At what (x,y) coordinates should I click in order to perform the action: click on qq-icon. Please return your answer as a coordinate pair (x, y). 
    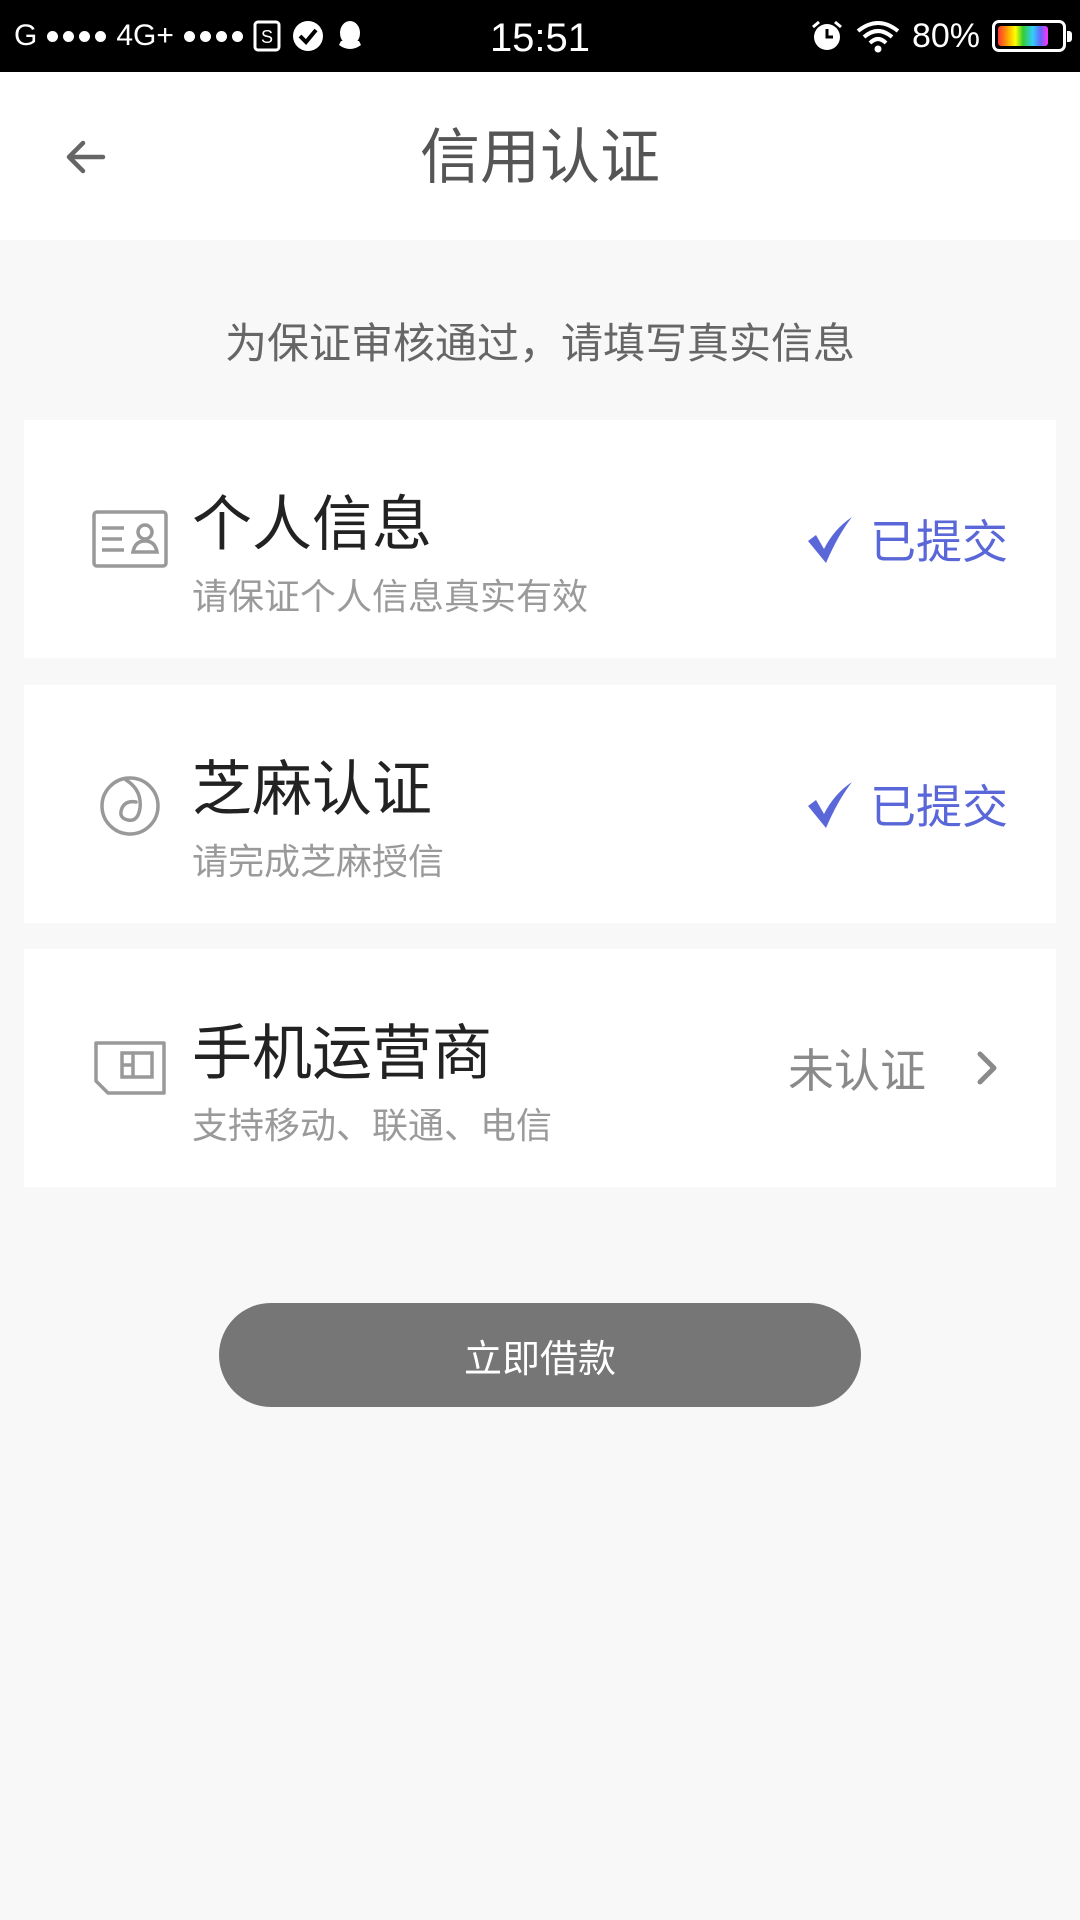
    Looking at the image, I should click on (350, 36).